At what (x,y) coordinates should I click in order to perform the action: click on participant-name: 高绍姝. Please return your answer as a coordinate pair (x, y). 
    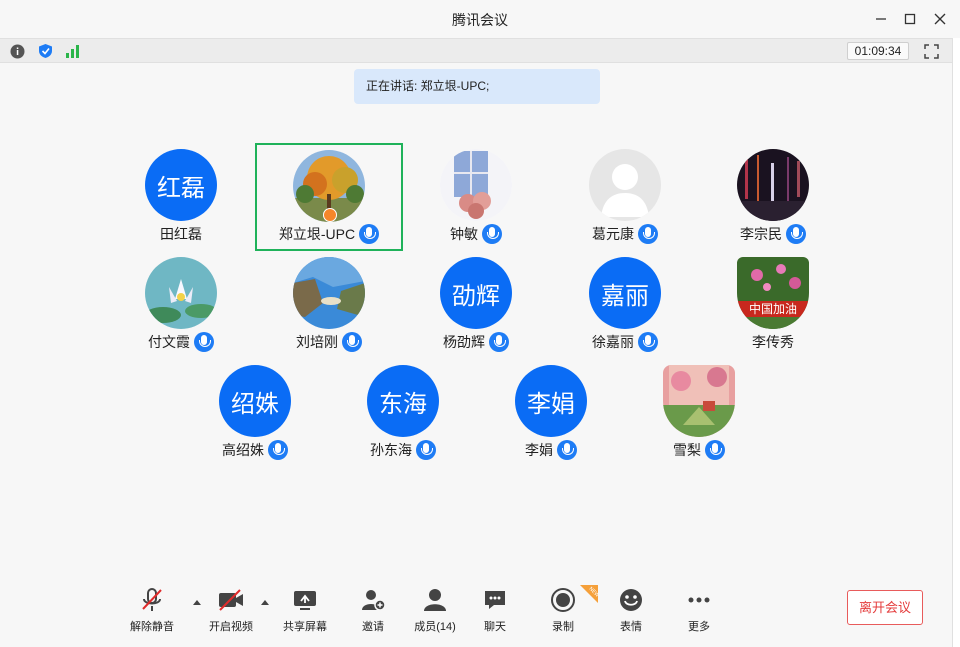
    Looking at the image, I should click on (243, 450).